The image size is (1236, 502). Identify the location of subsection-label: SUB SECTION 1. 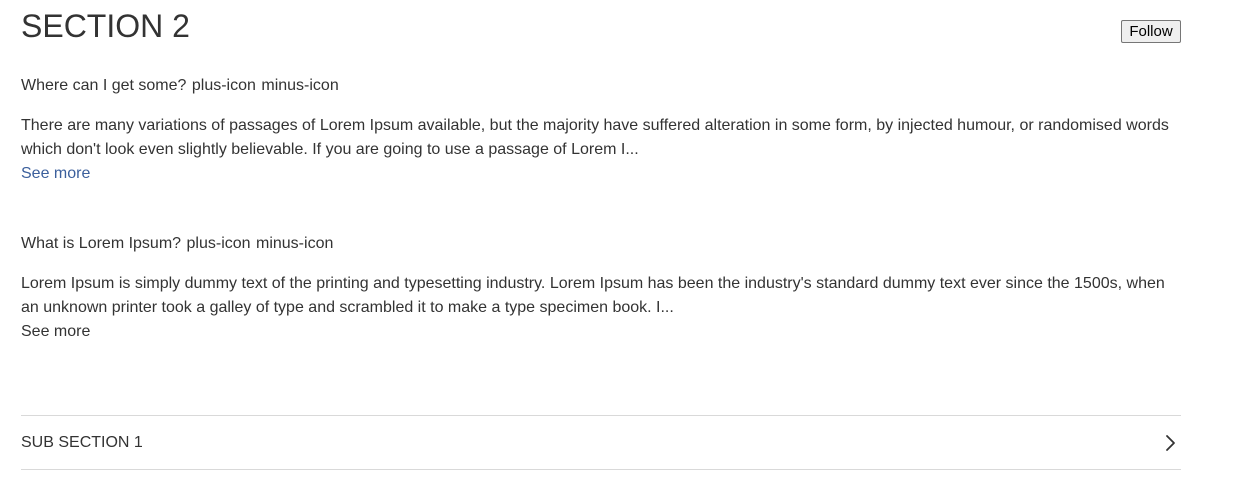
(82, 442).